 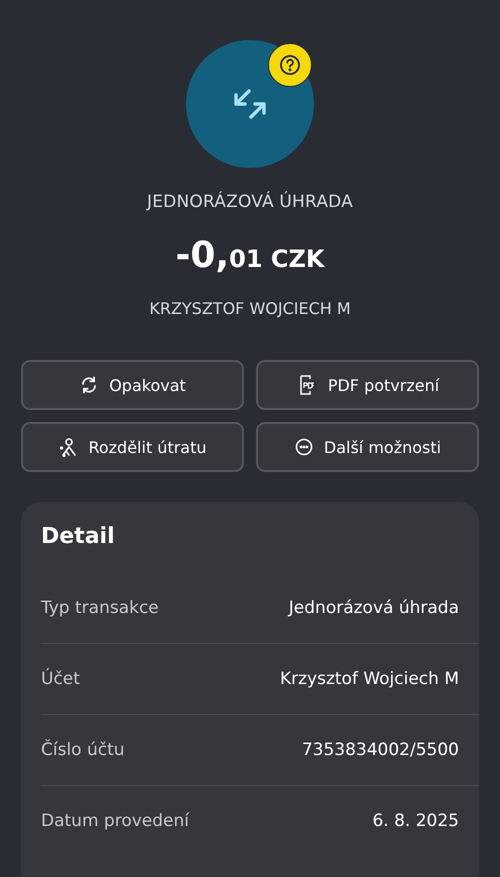 What do you see at coordinates (78, 536) in the screenshot?
I see `section-title: Detail` at bounding box center [78, 536].